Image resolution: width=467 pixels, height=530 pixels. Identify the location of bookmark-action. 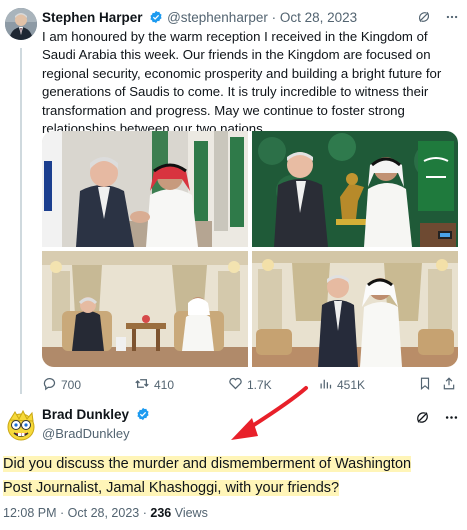
(425, 385).